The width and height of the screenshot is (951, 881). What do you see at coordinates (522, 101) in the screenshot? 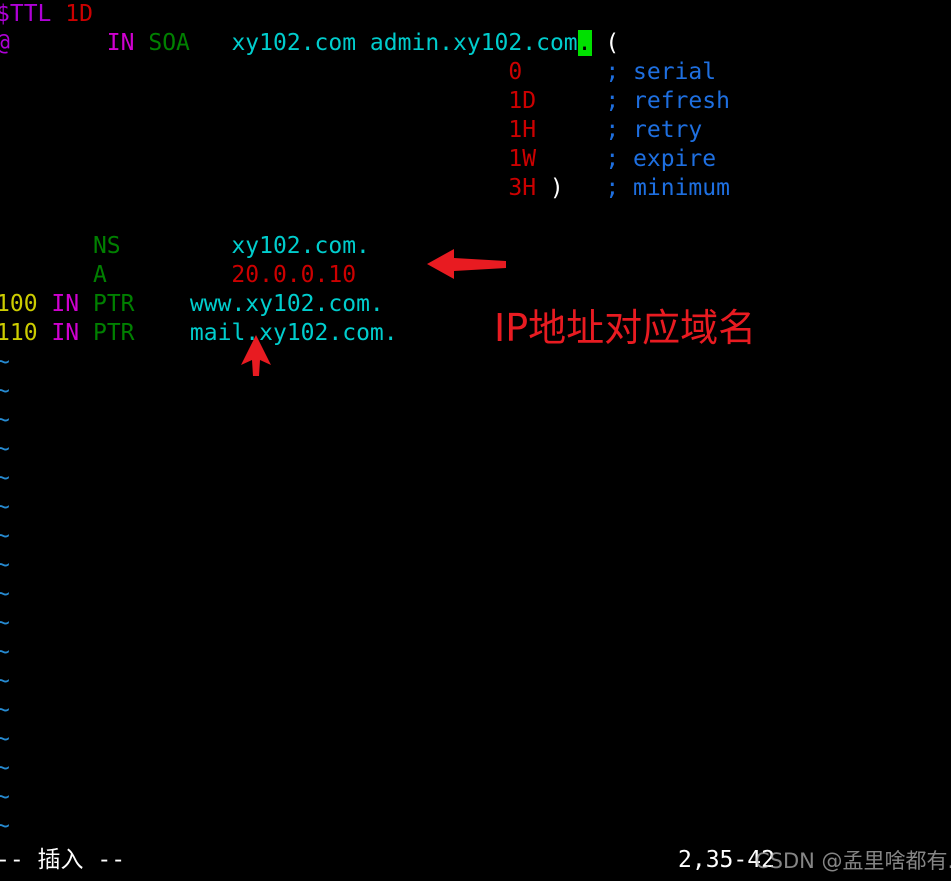
I see `line-refresh-seg-1: 1D` at bounding box center [522, 101].